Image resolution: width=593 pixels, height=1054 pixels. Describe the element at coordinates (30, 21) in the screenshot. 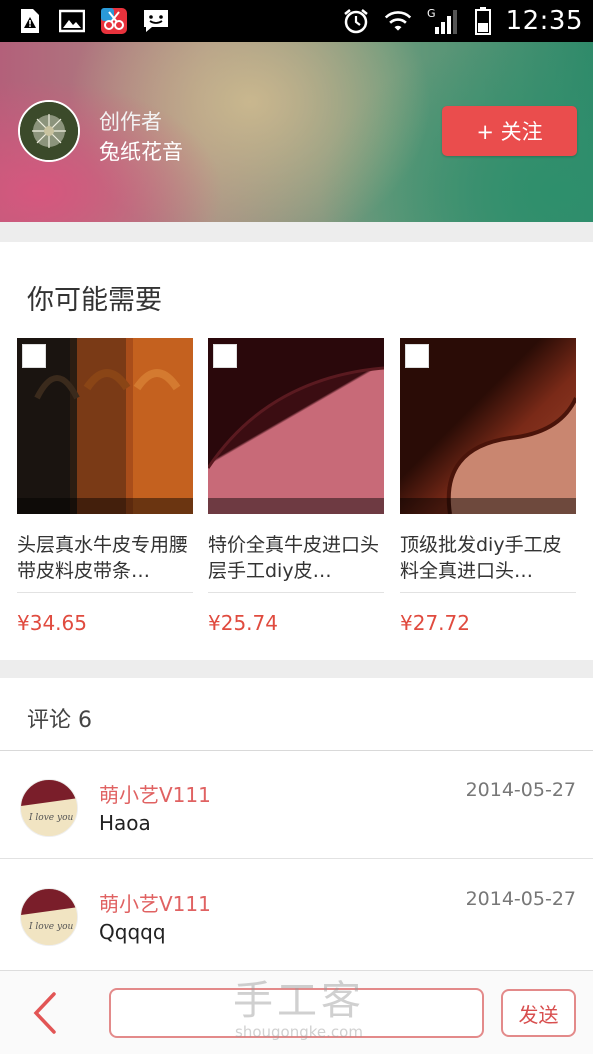

I see `alert-file-icon` at that location.